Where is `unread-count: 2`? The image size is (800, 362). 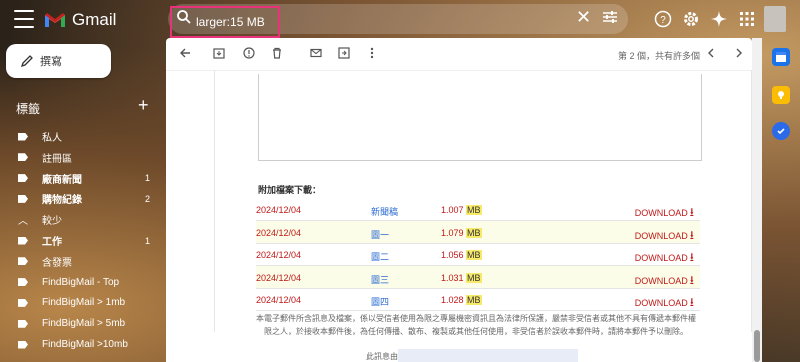 unread-count: 2 is located at coordinates (148, 198).